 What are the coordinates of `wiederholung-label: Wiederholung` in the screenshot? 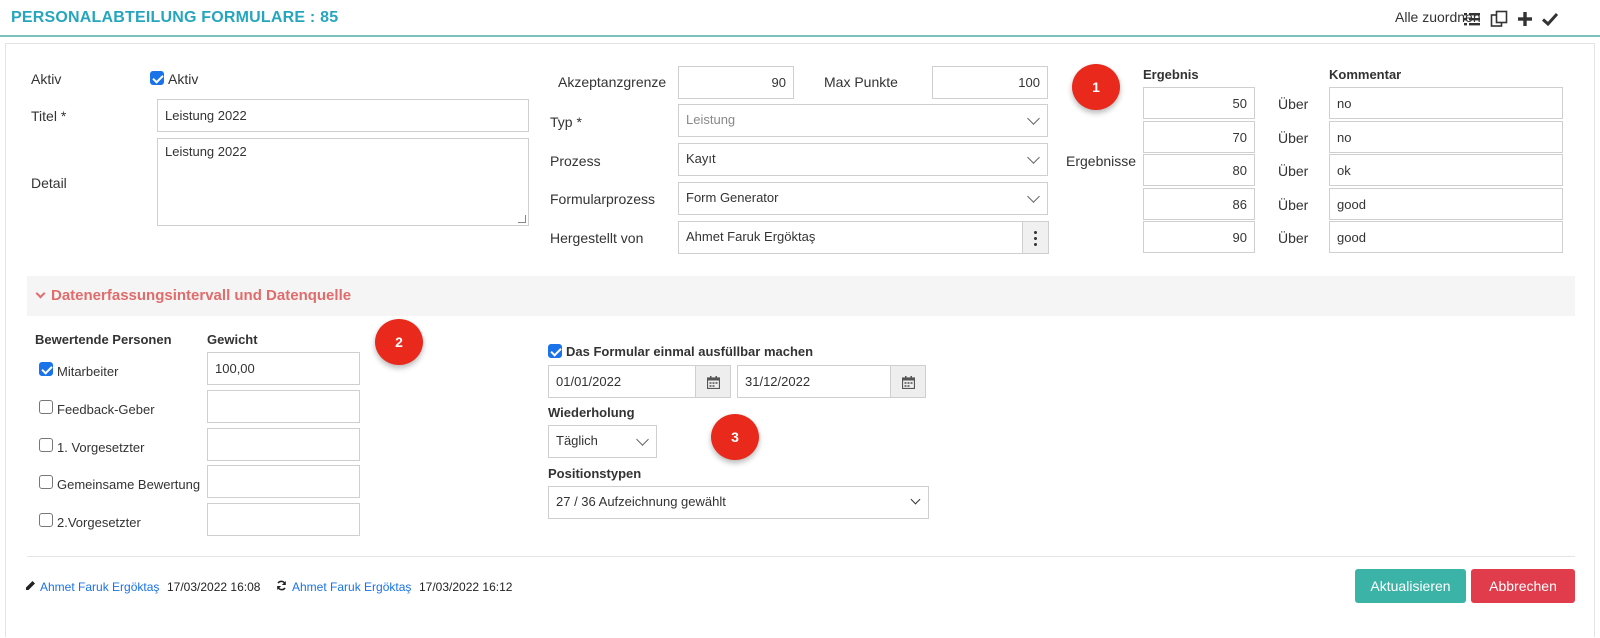 It's located at (591, 412).